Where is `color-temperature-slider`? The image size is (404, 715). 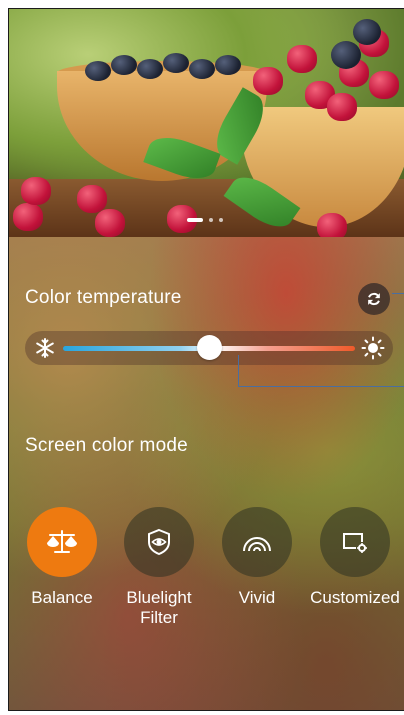
color-temperature-slider is located at coordinates (209, 348).